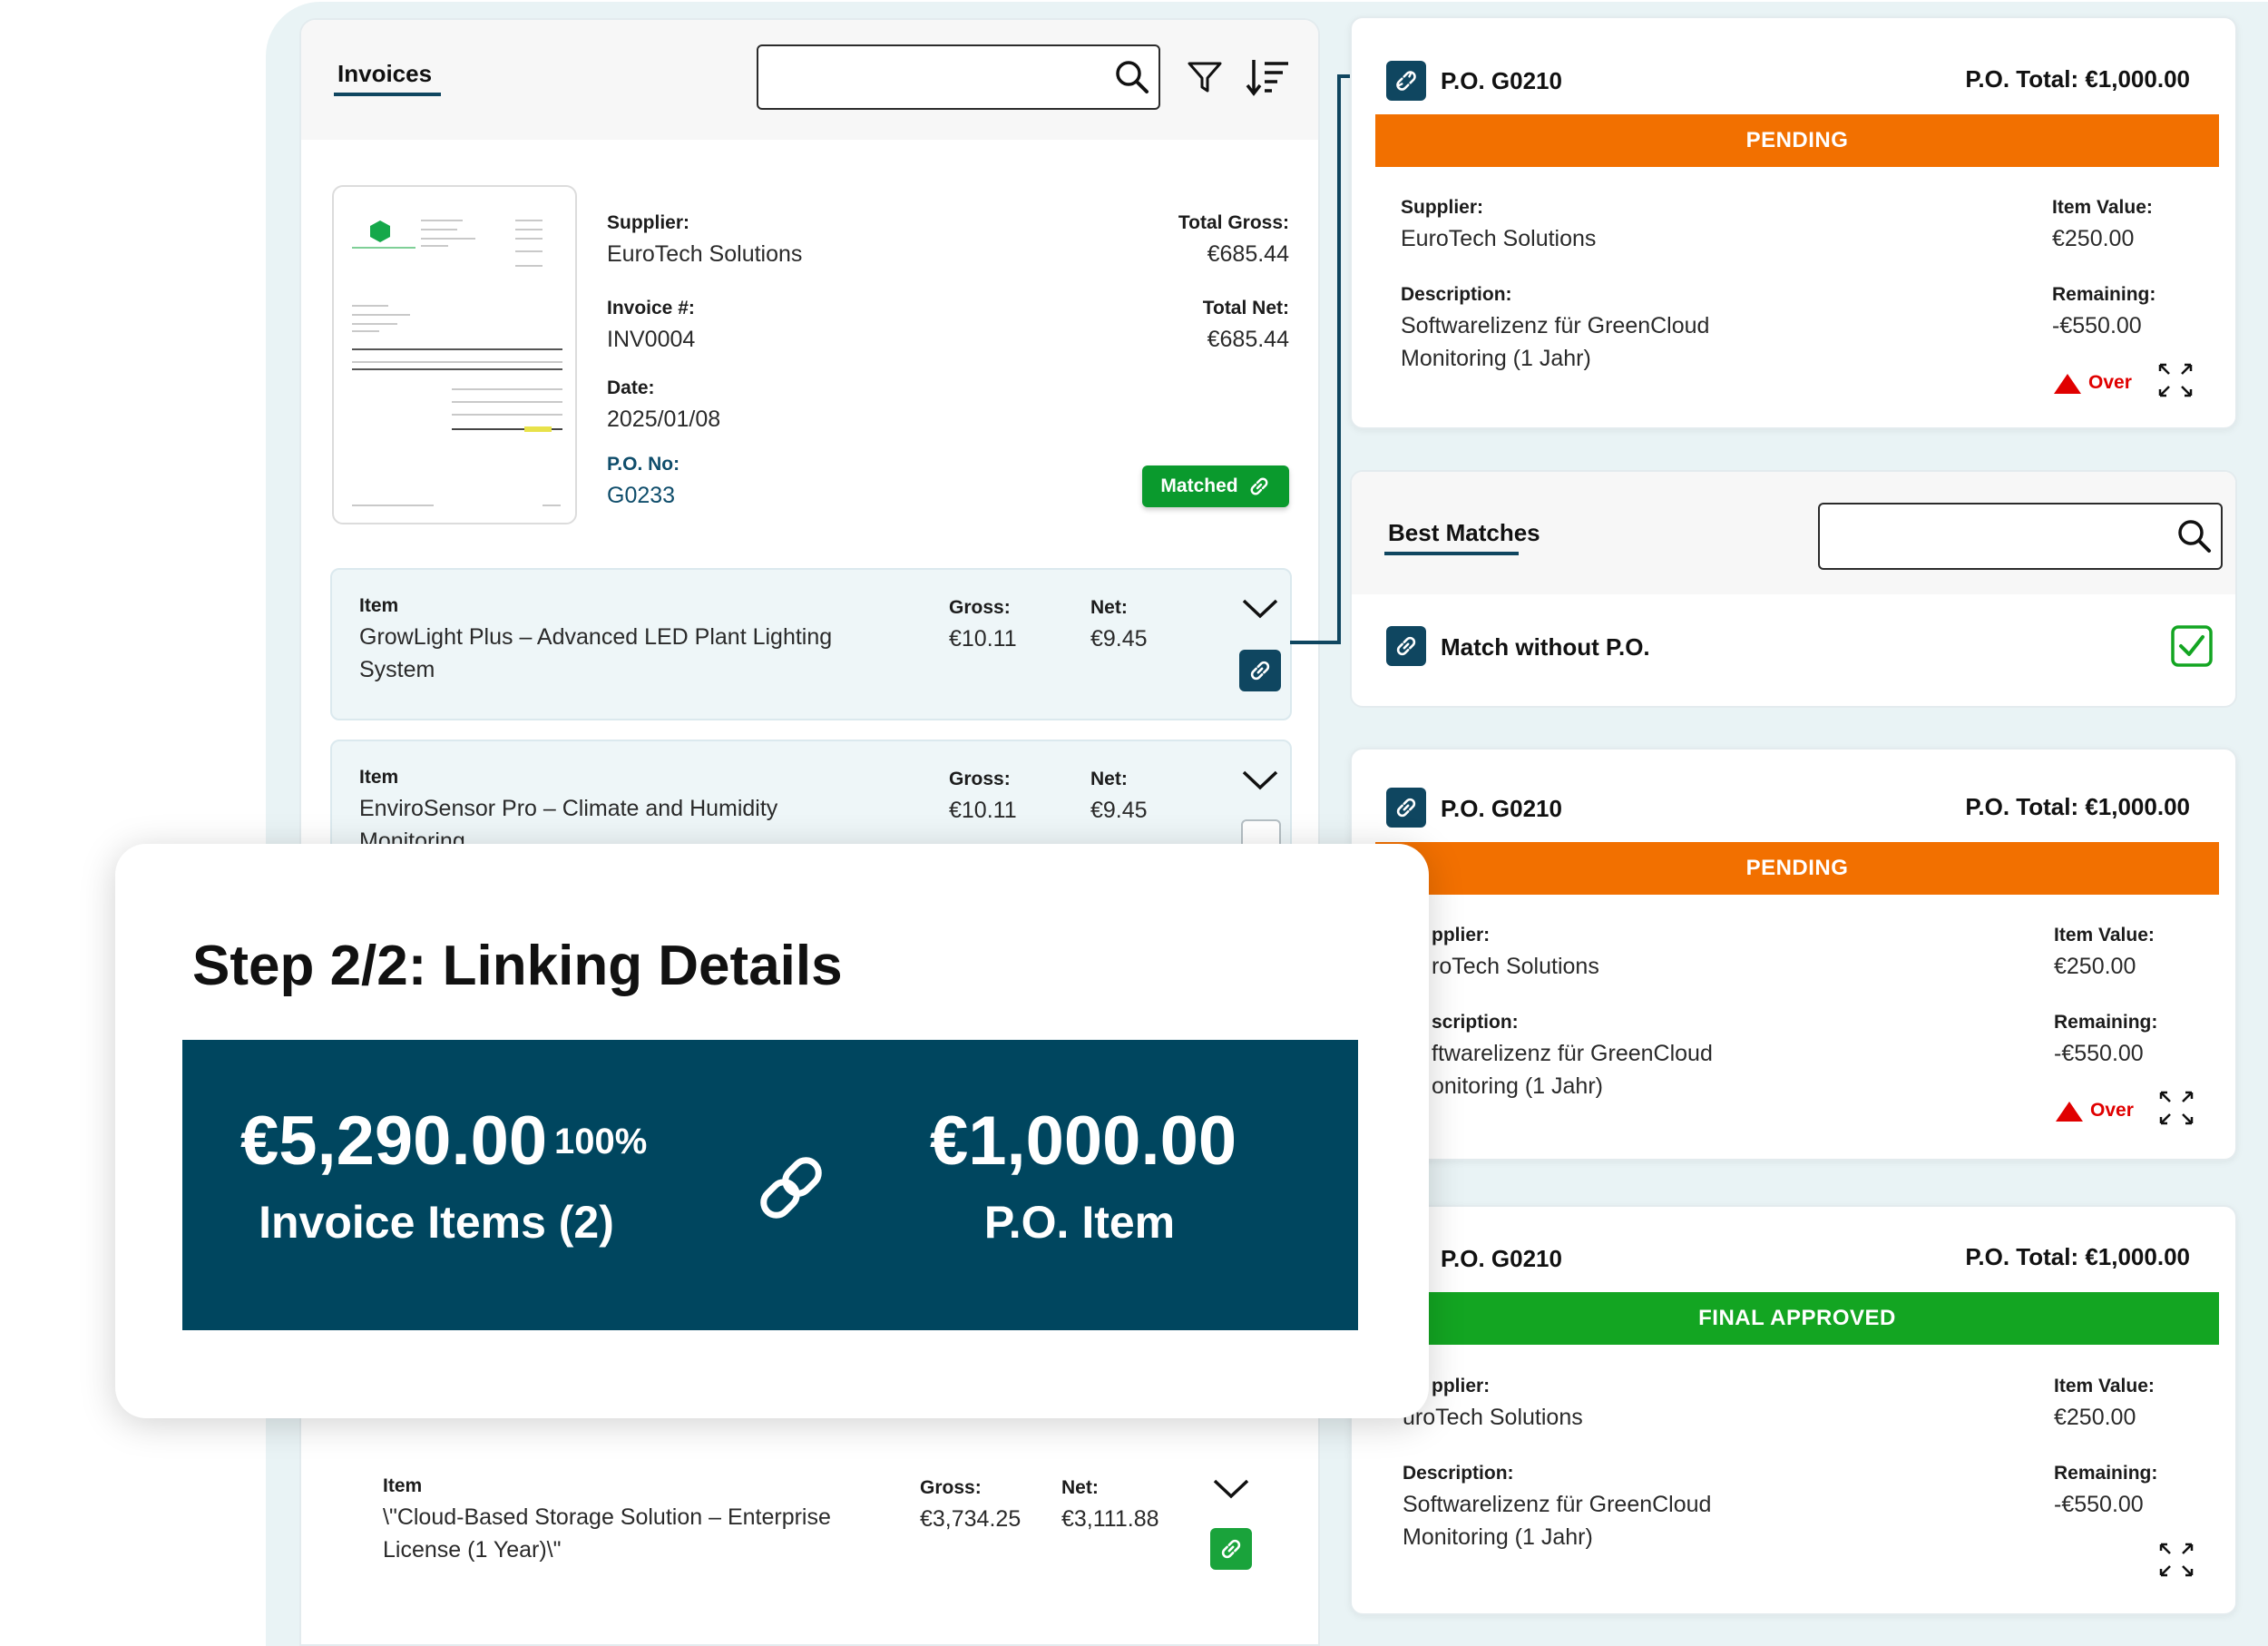 The image size is (2268, 1646). What do you see at coordinates (517, 966) in the screenshot?
I see `dialog-title: Step 2/2: Linking Details` at bounding box center [517, 966].